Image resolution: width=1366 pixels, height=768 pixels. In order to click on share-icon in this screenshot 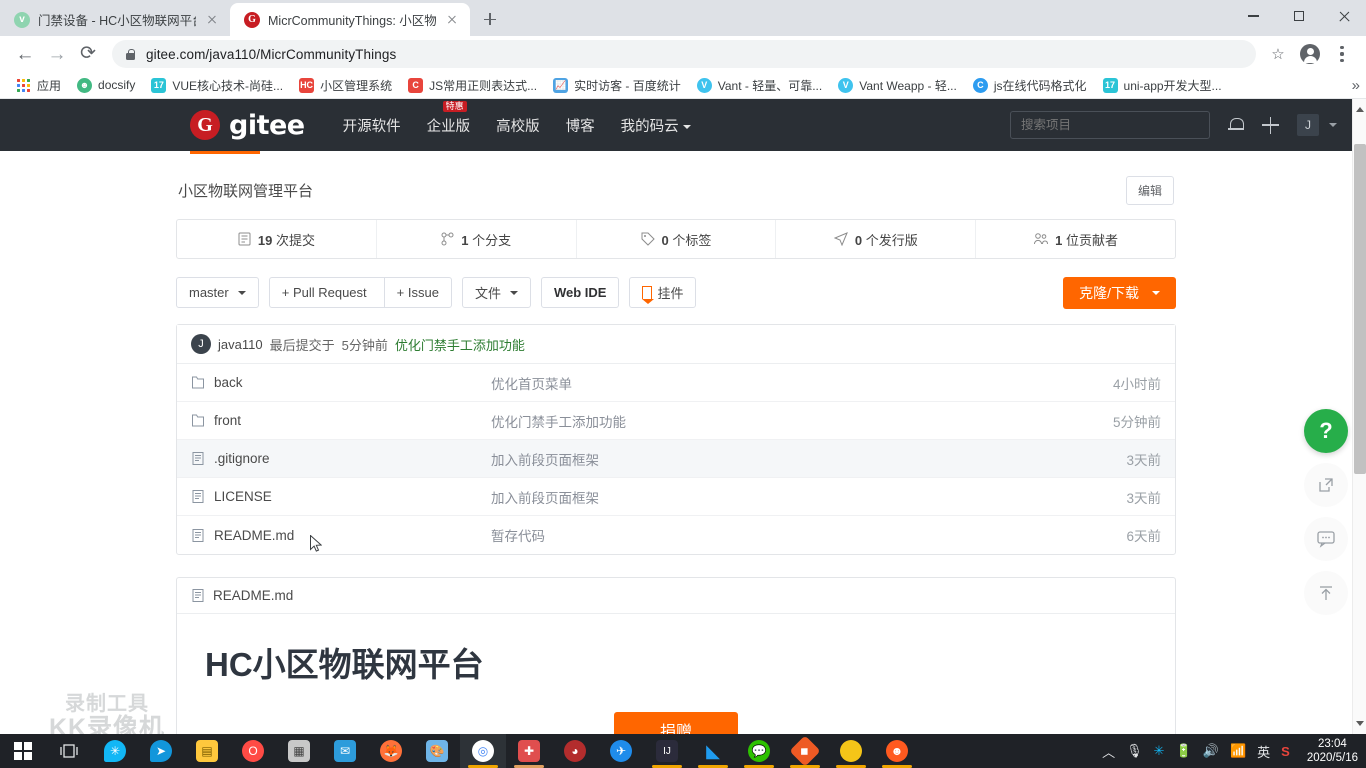, I will do `click(1326, 485)`.